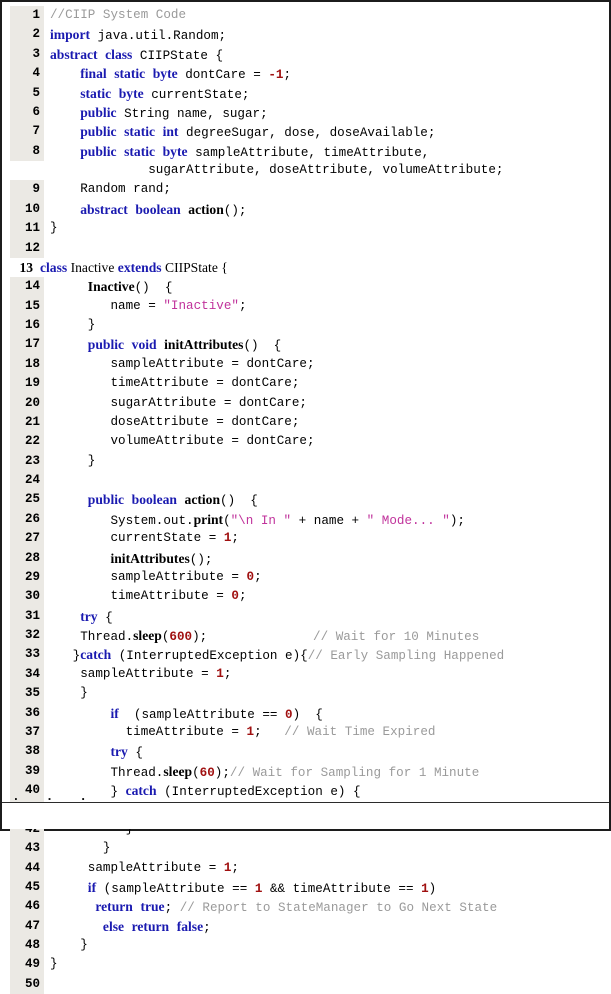  Describe the element at coordinates (305, 190) in the screenshot. I see `code-line: 9 Random rand;` at that location.